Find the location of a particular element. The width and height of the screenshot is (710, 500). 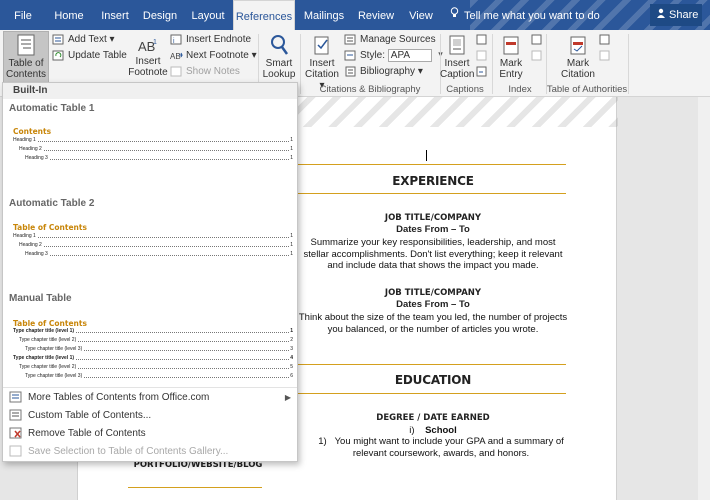

remove-toc-menu-item: Remove Table of Contents is located at coordinates (151, 434).